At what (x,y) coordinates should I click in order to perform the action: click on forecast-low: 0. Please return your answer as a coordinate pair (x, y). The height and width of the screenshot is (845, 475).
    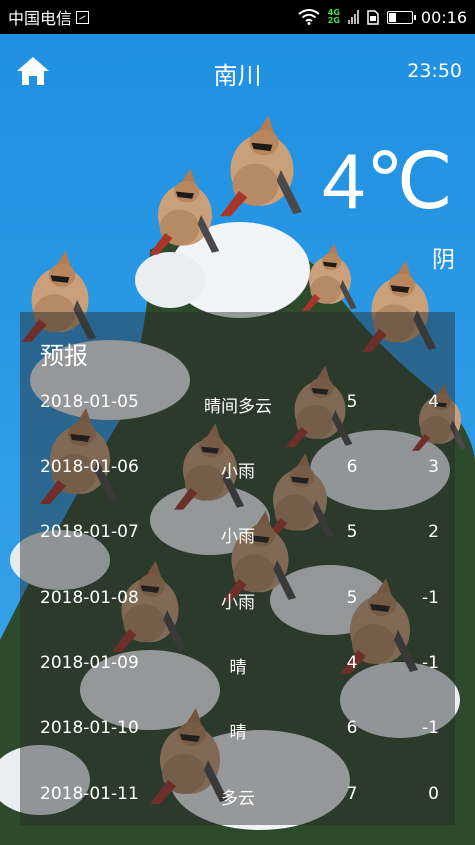
    Looking at the image, I should click on (433, 794).